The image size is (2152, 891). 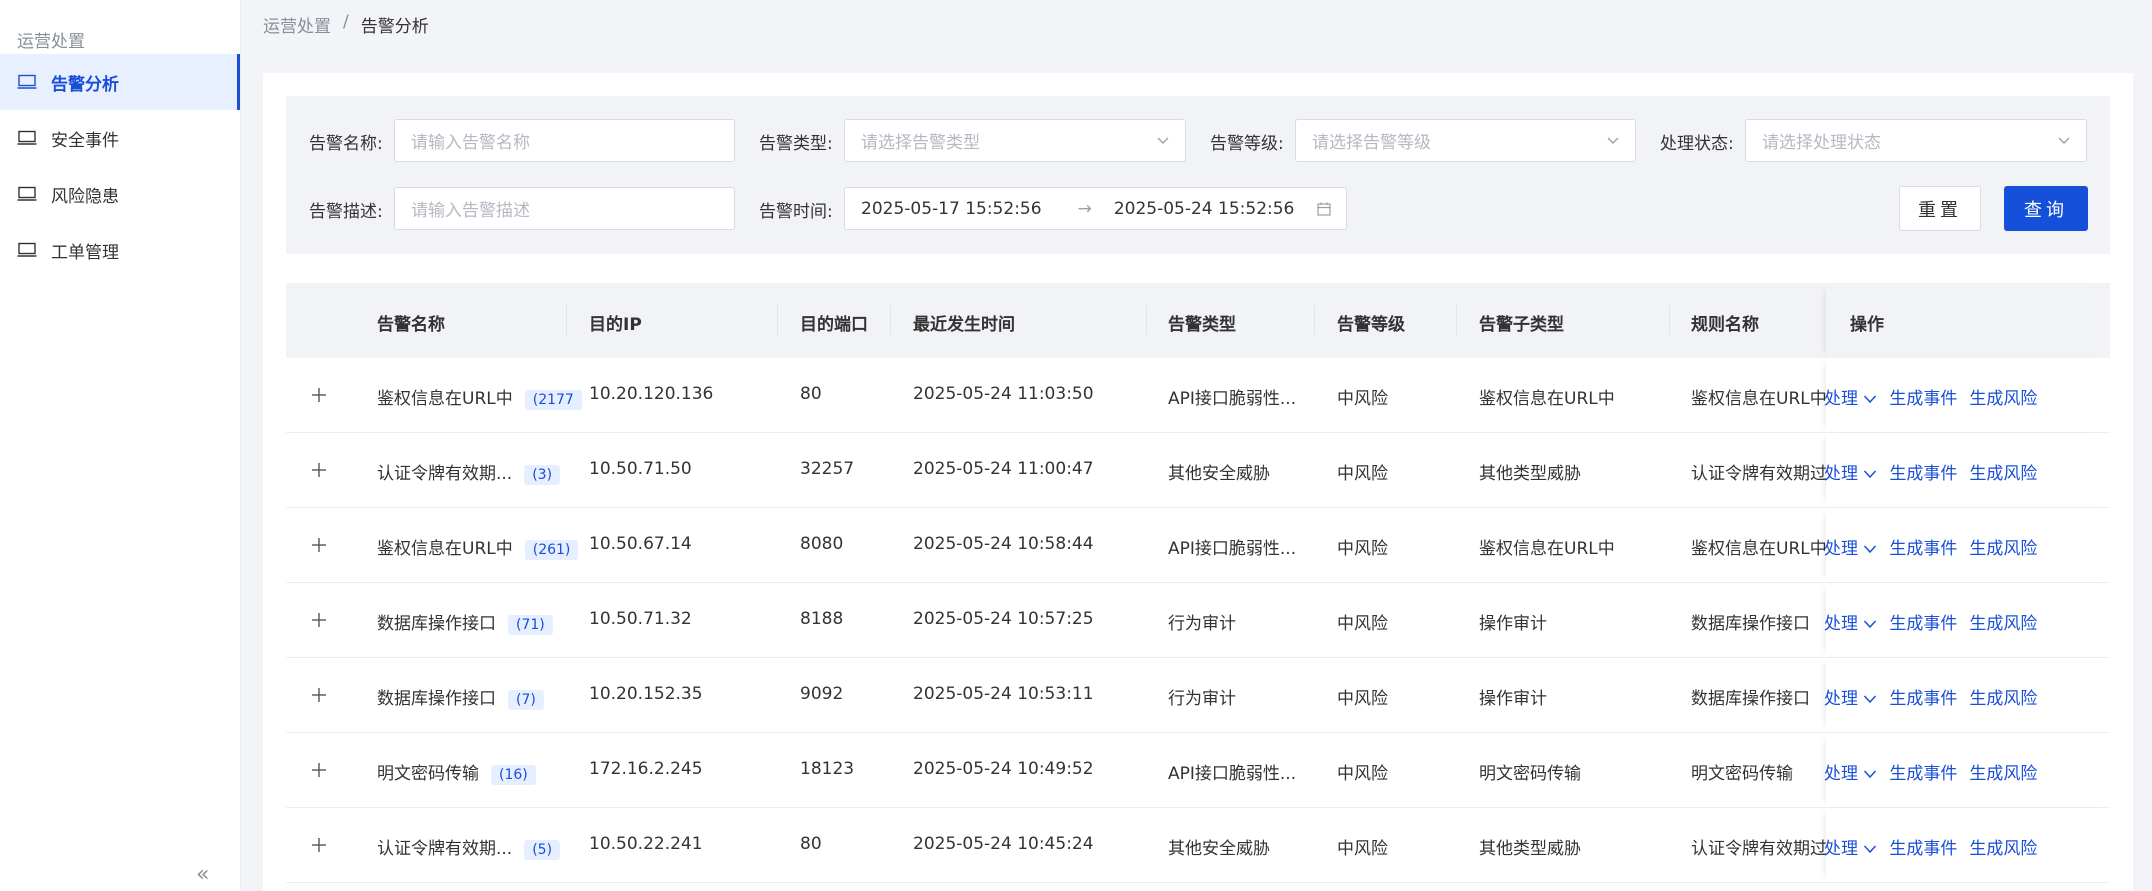 I want to click on count-badge: (71), so click(x=530, y=625).